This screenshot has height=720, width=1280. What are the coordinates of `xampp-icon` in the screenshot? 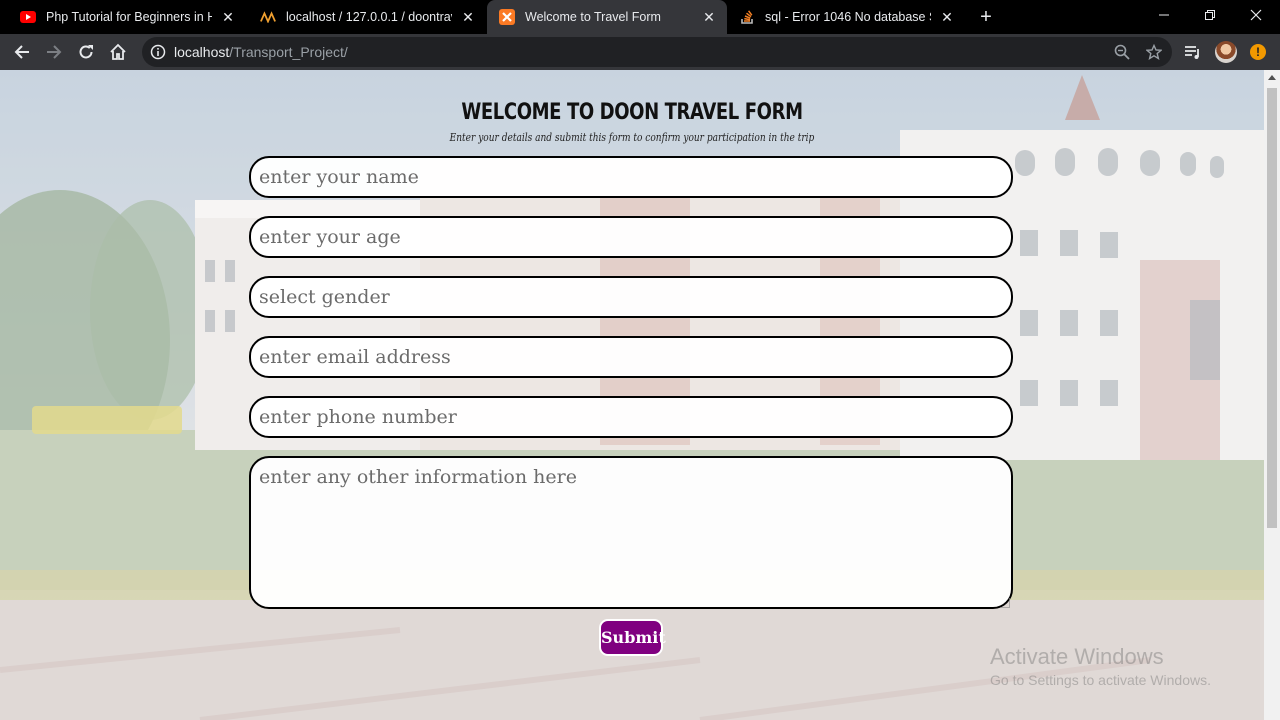 It's located at (507, 17).